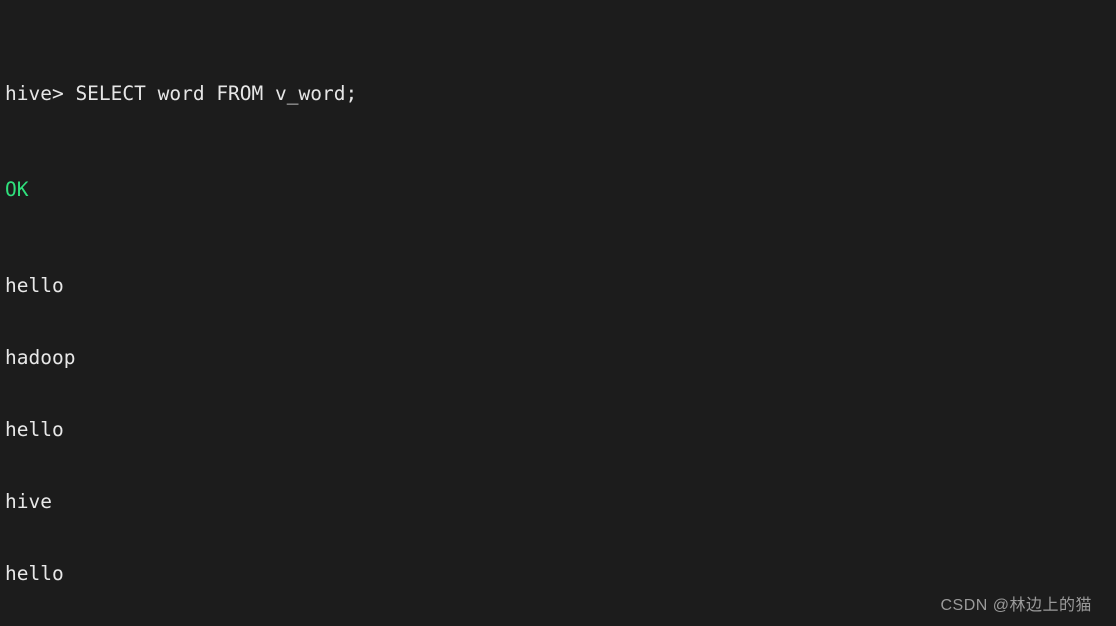  What do you see at coordinates (28, 501) in the screenshot?
I see `result-row: hive` at bounding box center [28, 501].